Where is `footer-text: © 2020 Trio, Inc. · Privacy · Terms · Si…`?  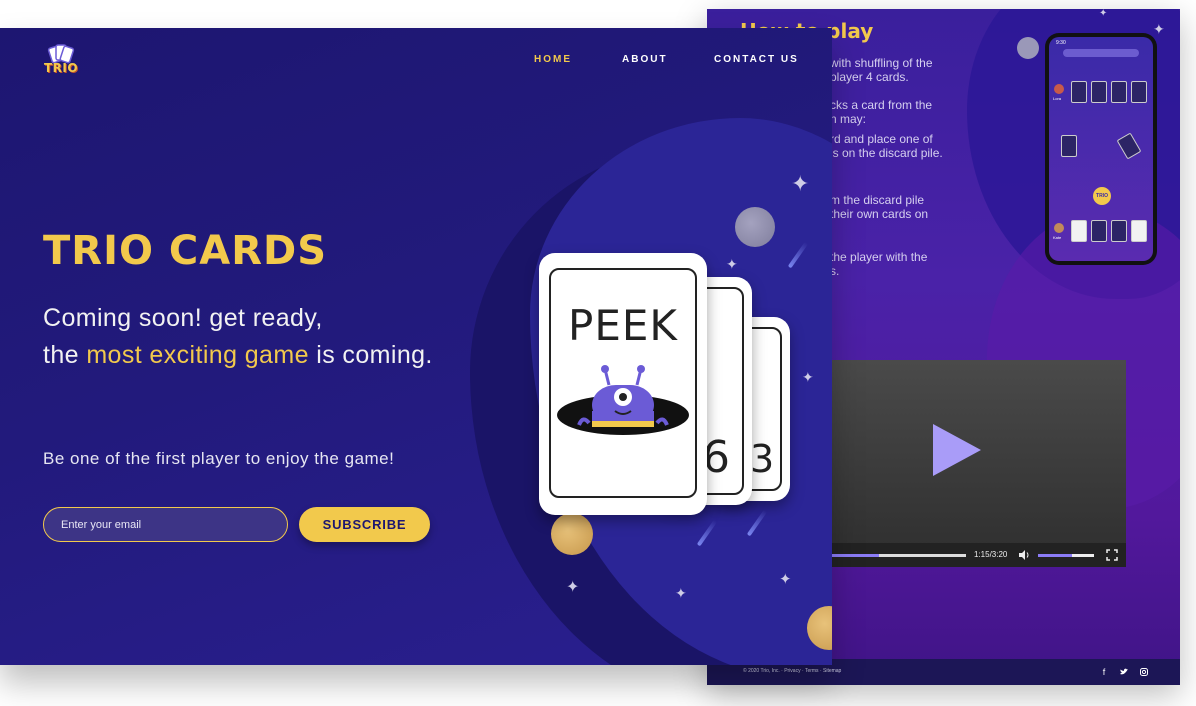
footer-text: © 2020 Trio, Inc. · Privacy · Terms · Si… is located at coordinates (792, 671).